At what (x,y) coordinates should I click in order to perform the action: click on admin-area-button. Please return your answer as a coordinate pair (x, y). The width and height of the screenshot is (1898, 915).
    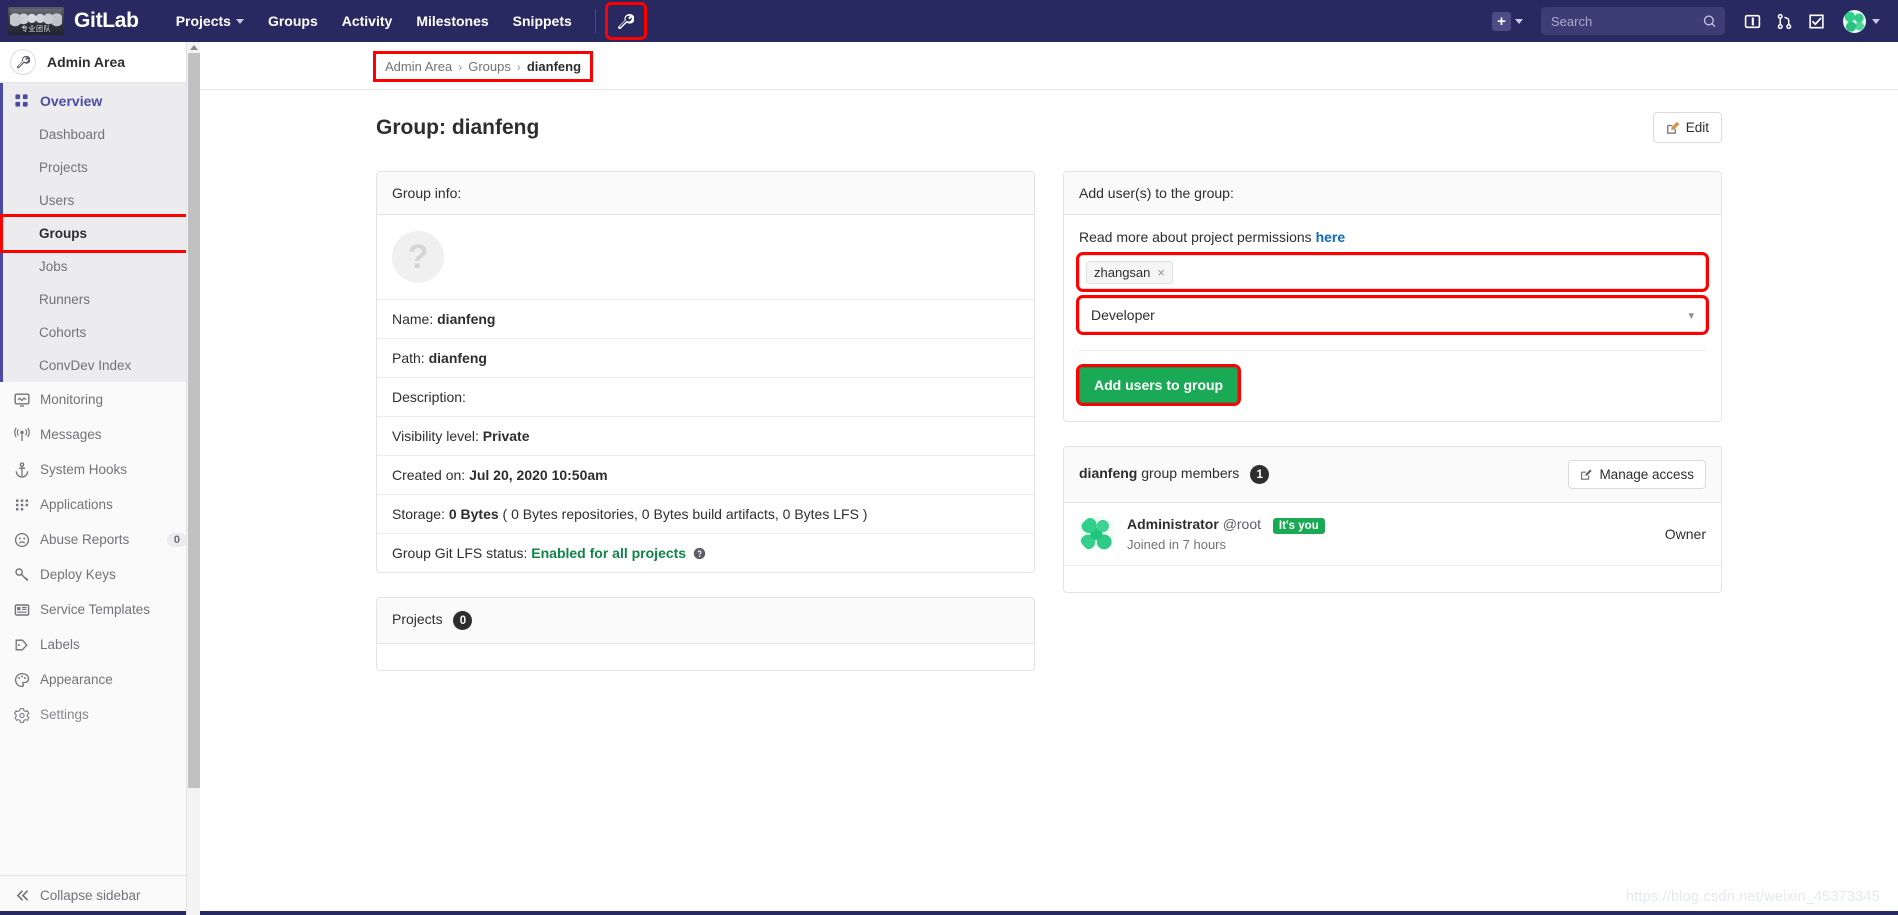
    Looking at the image, I should click on (625, 21).